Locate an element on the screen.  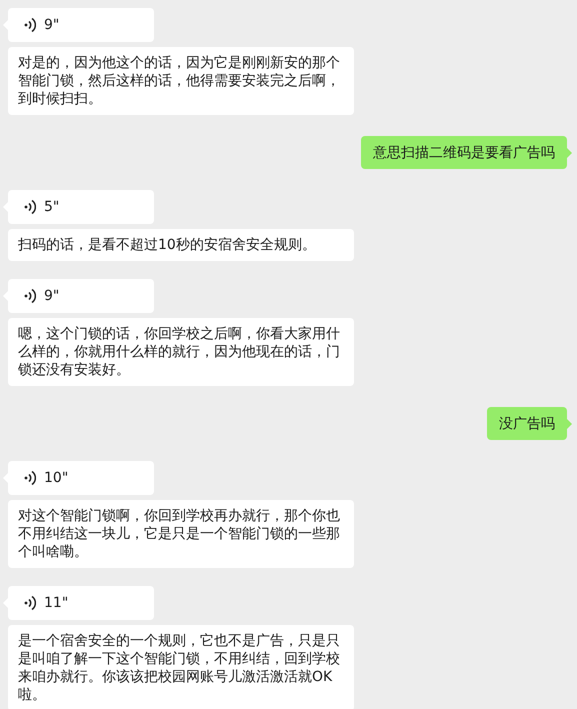
sent-message: 意思扫描二维码是要看广告吗 is located at coordinates (464, 152).